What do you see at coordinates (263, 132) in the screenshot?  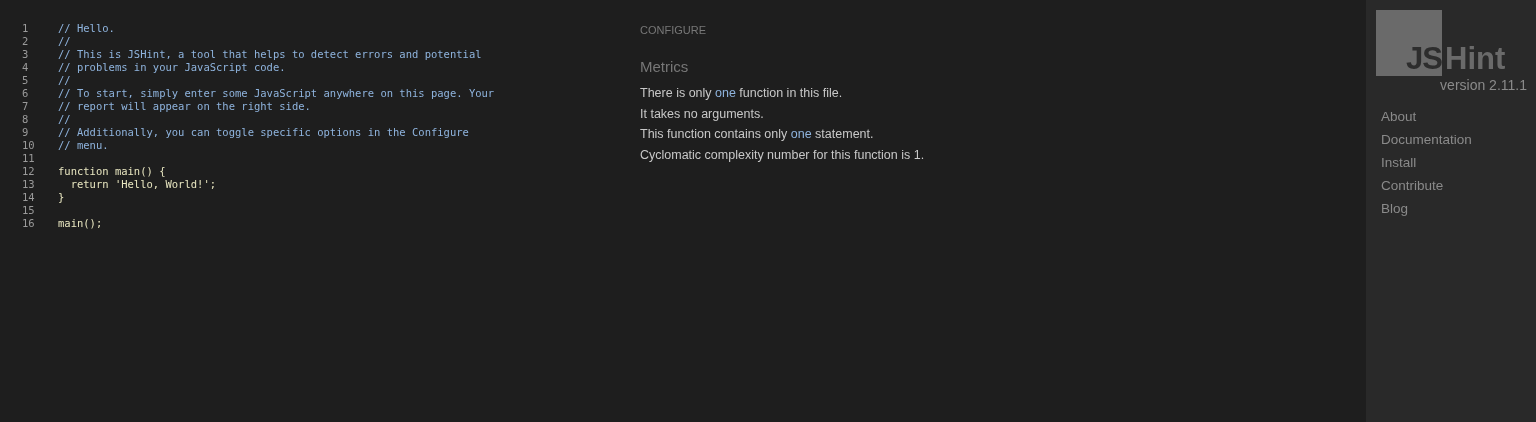 I see `code-comment: // Additionally, you can toggle specific options in the Configure` at bounding box center [263, 132].